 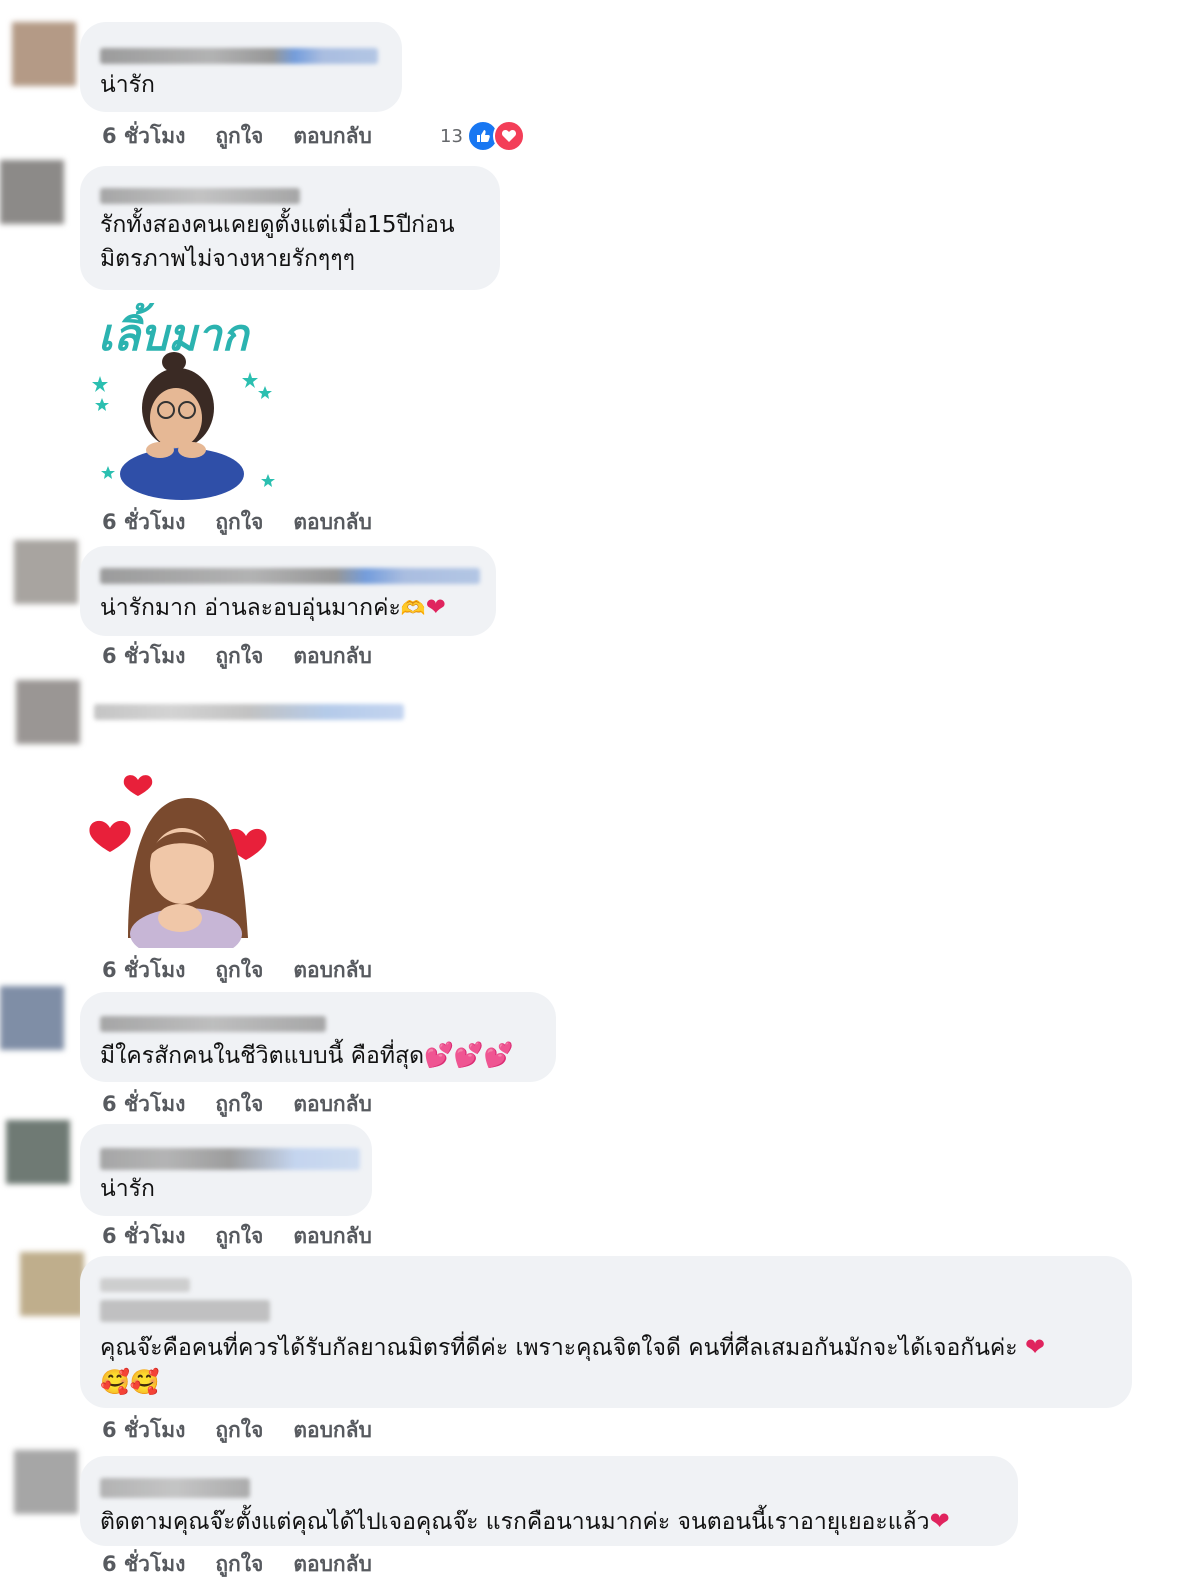 I want to click on comment-bubble: มีใครสักคนในชีวิตแบบนี้ คือที่สุด💕💕💕, so click(x=318, y=1037).